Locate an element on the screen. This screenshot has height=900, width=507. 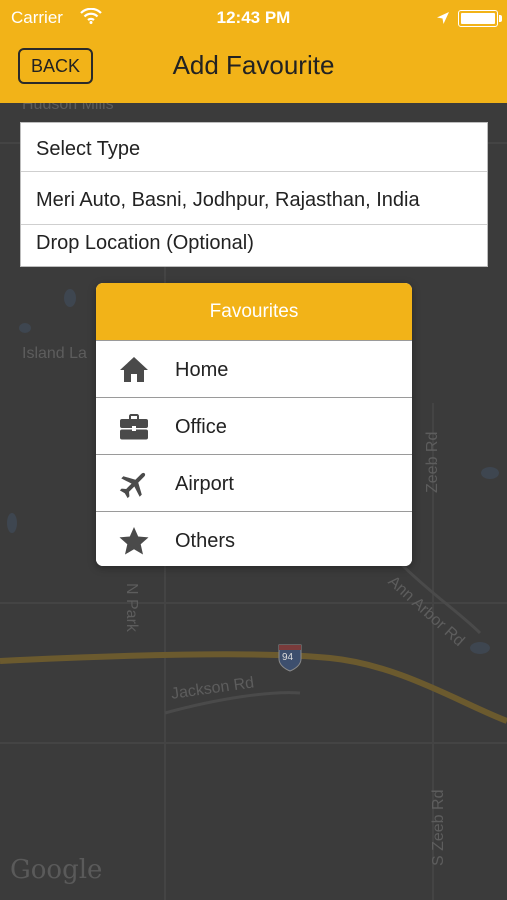
favourite-option-office: Office is located at coordinates (254, 425).